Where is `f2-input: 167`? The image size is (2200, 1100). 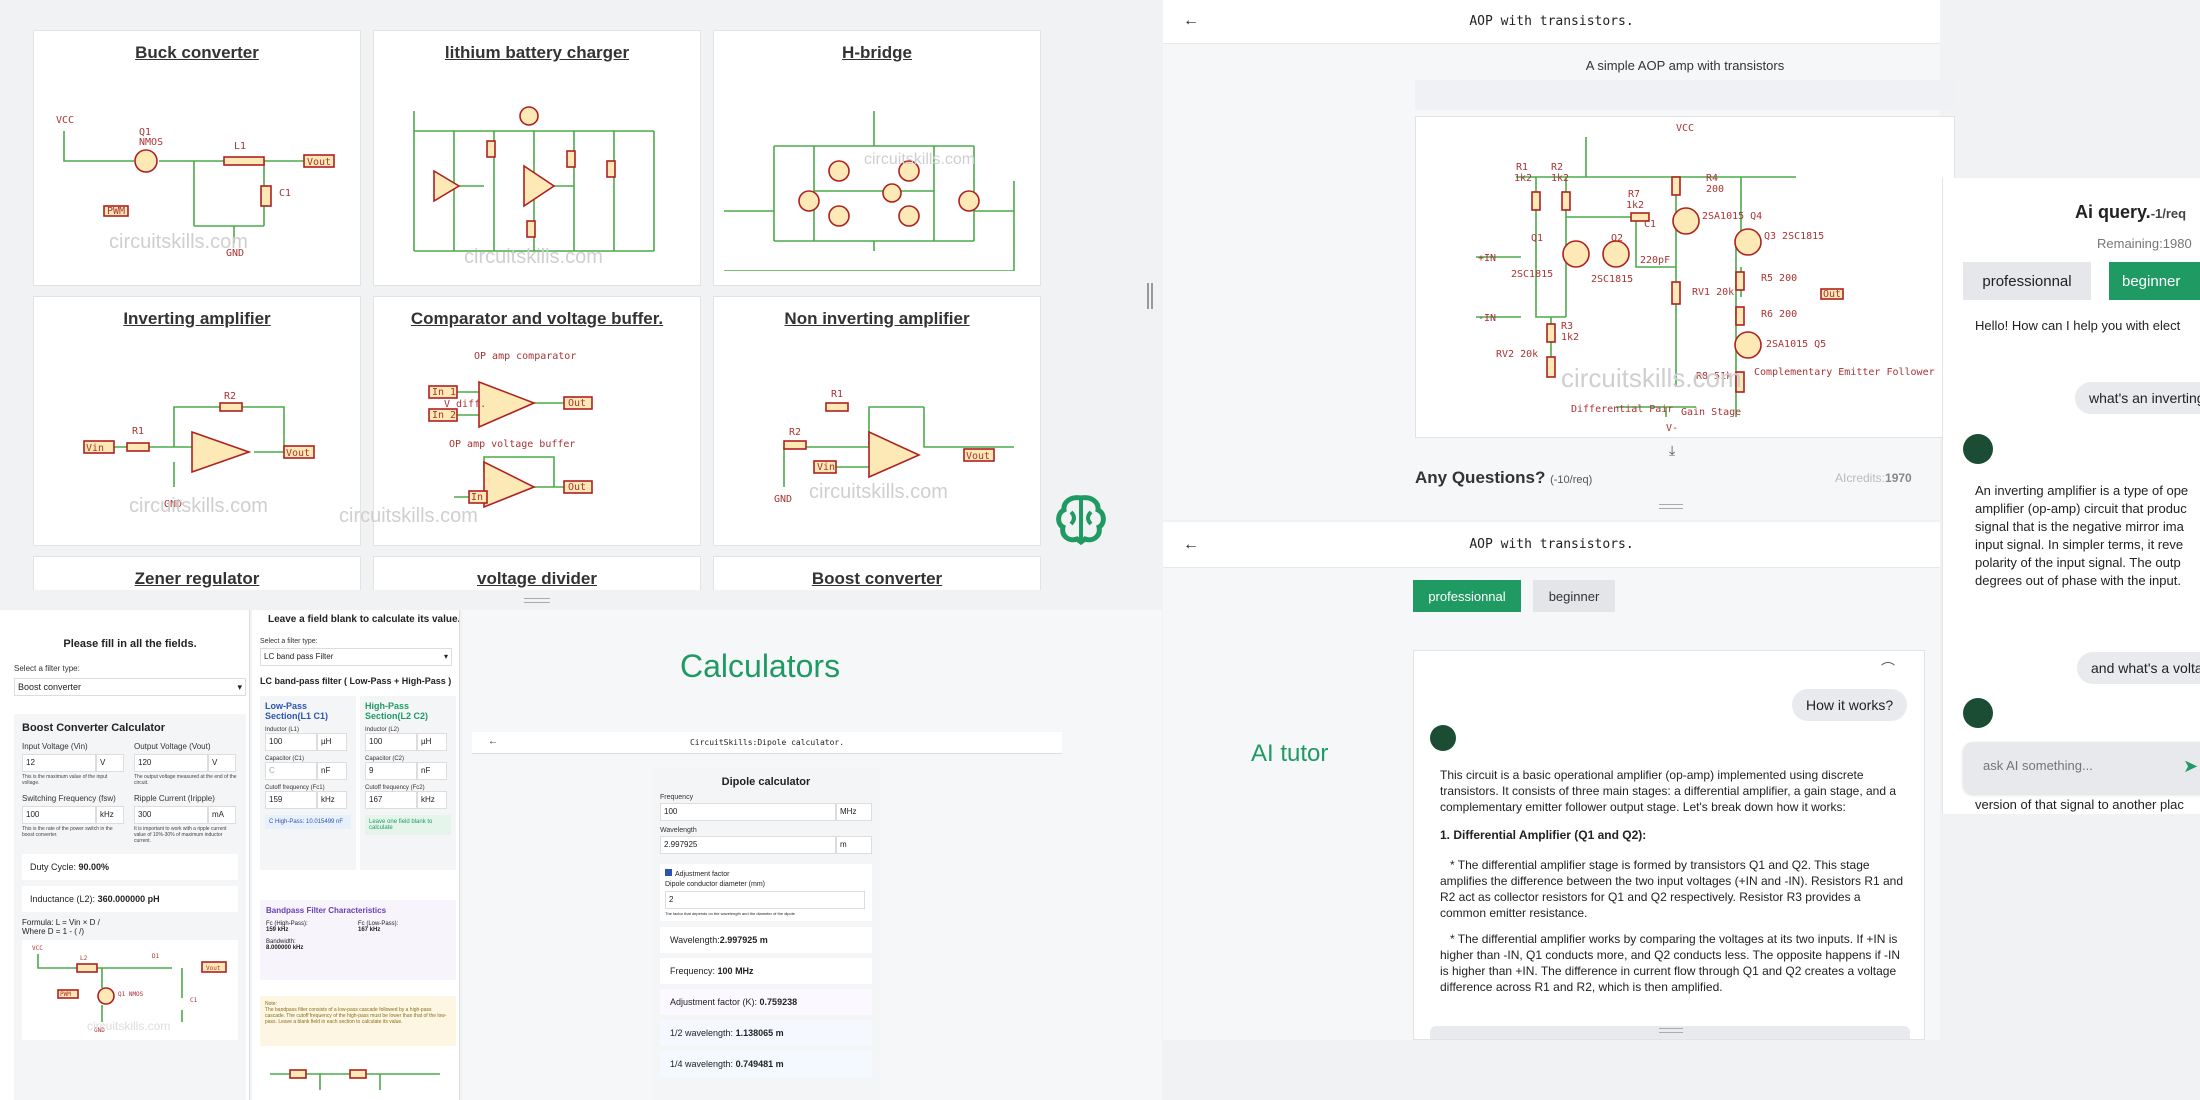 f2-input: 167 is located at coordinates (391, 800).